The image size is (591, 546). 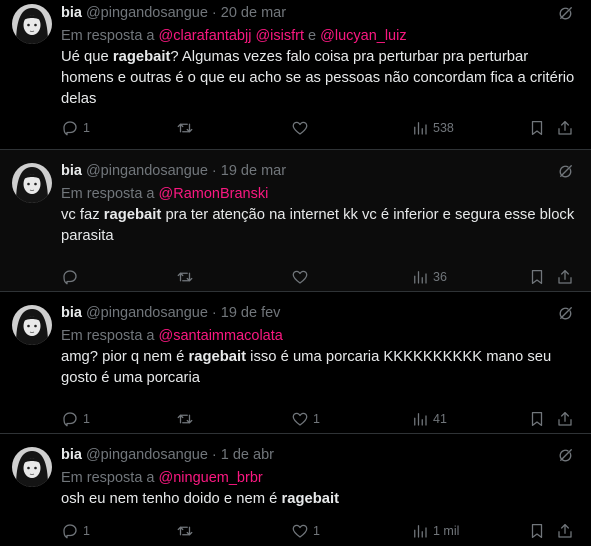 What do you see at coordinates (82, 215) in the screenshot?
I see `text-segment: vc faz` at bounding box center [82, 215].